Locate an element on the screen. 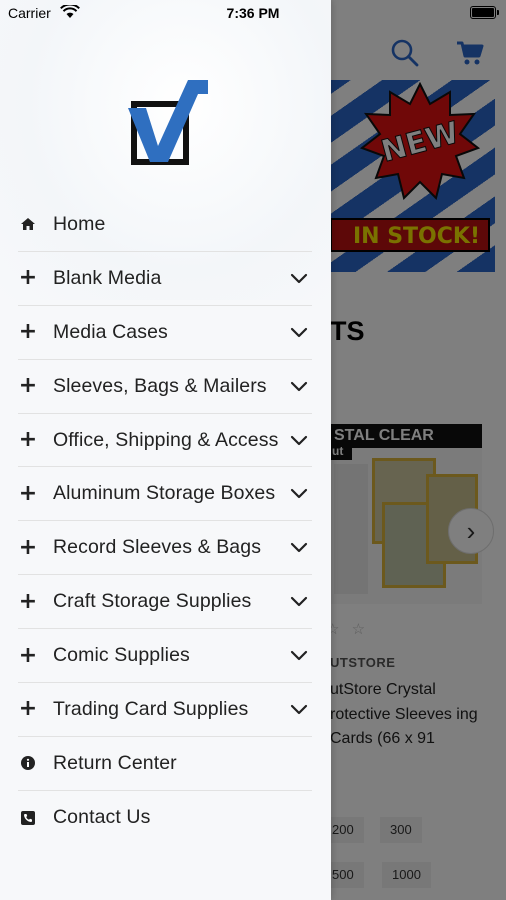 This screenshot has height=900, width=506. menu-item-label: Home is located at coordinates (79, 223).